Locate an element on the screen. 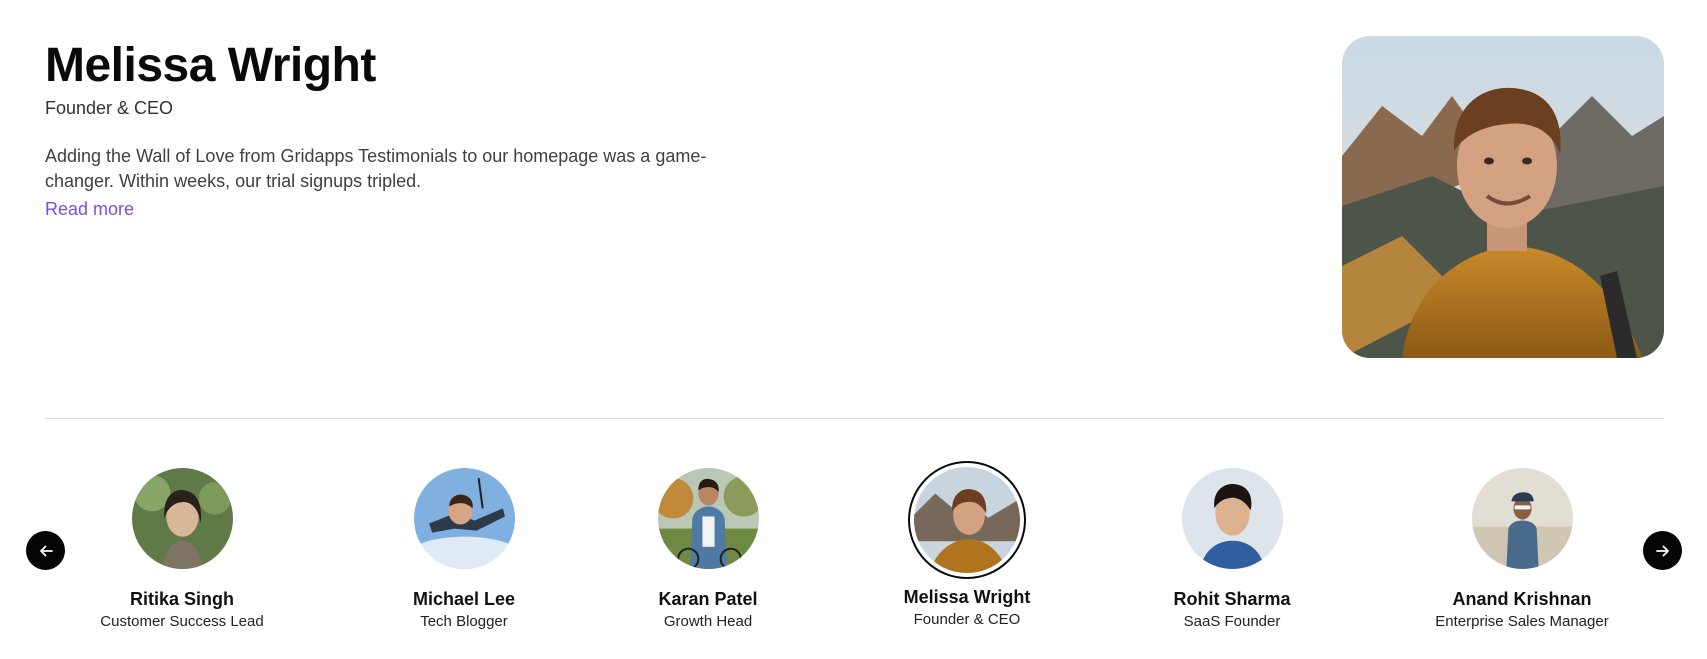  read-more-link: Read more is located at coordinates (89, 209).